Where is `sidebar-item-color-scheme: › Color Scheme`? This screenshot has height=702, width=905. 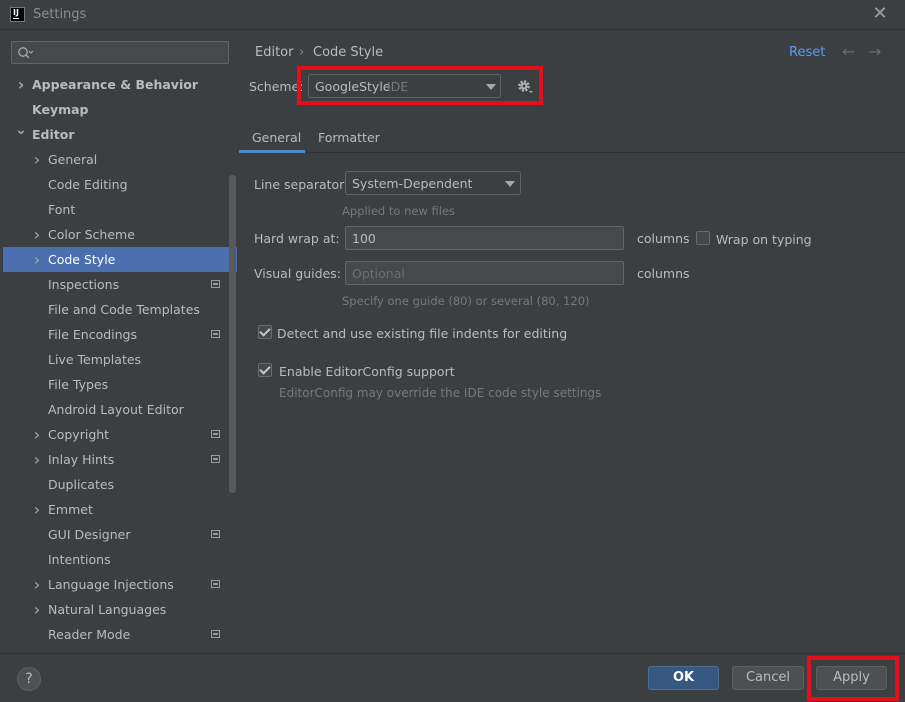 sidebar-item-color-scheme: › Color Scheme is located at coordinates (120, 234).